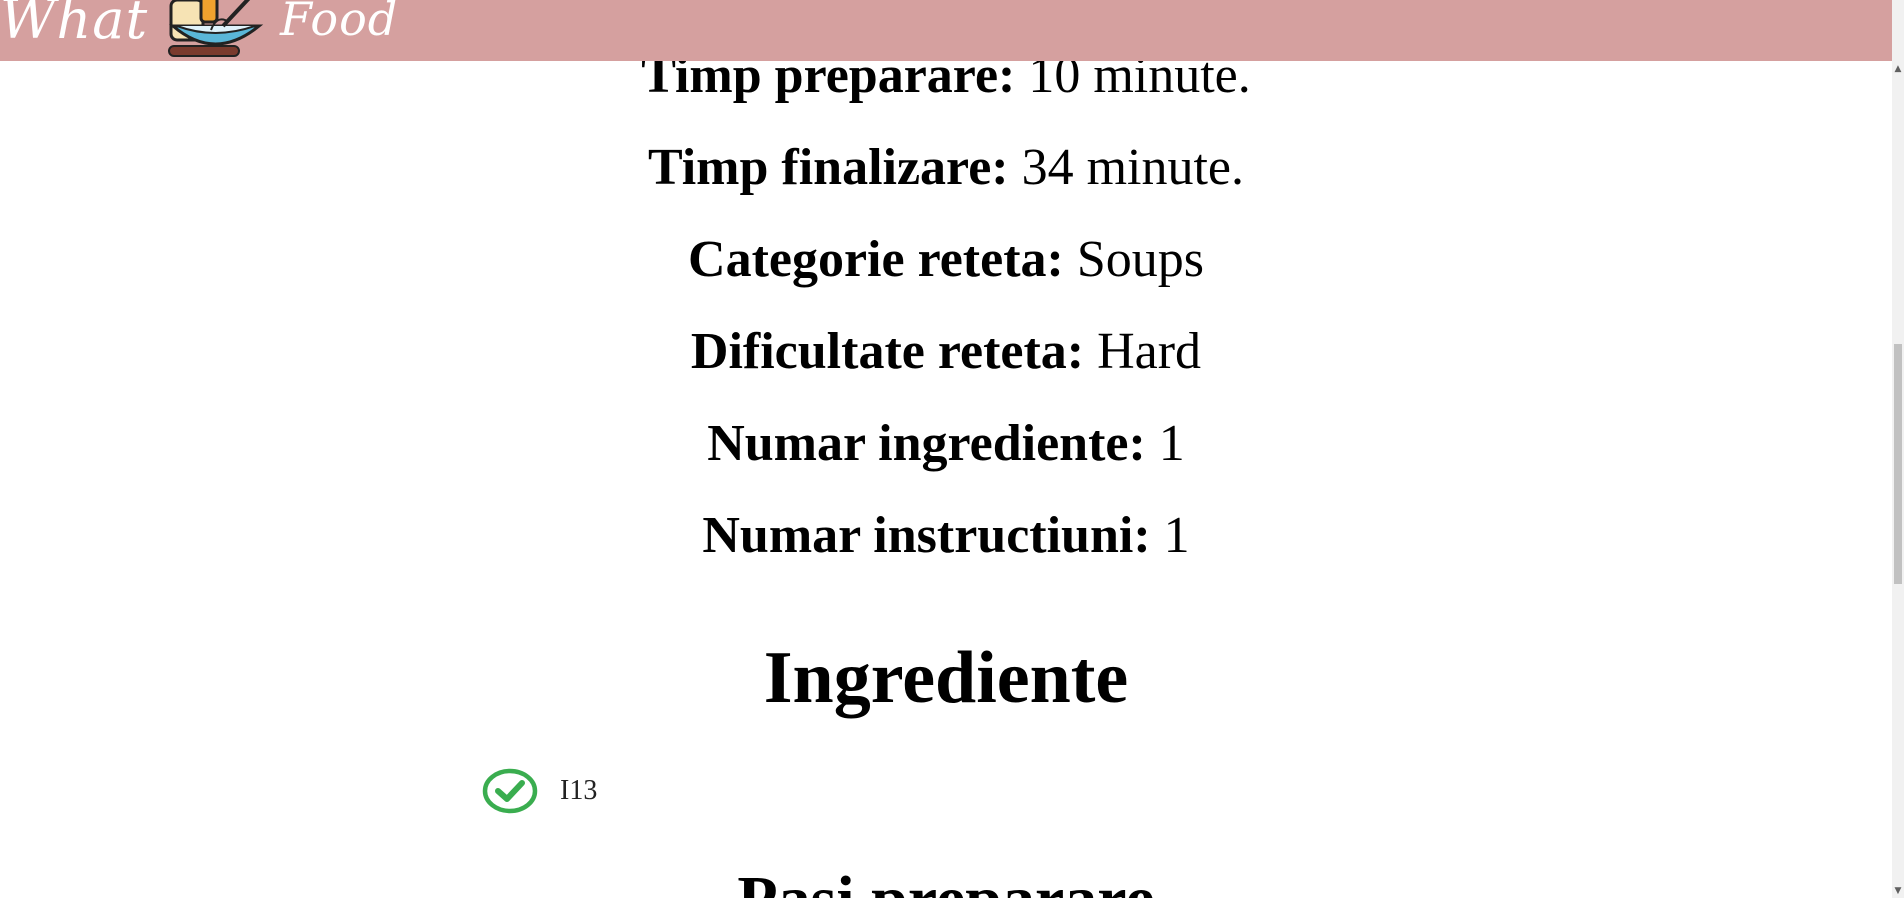 Image resolution: width=1904 pixels, height=898 pixels. I want to click on scroll-down-arrow: ▼, so click(1898, 891).